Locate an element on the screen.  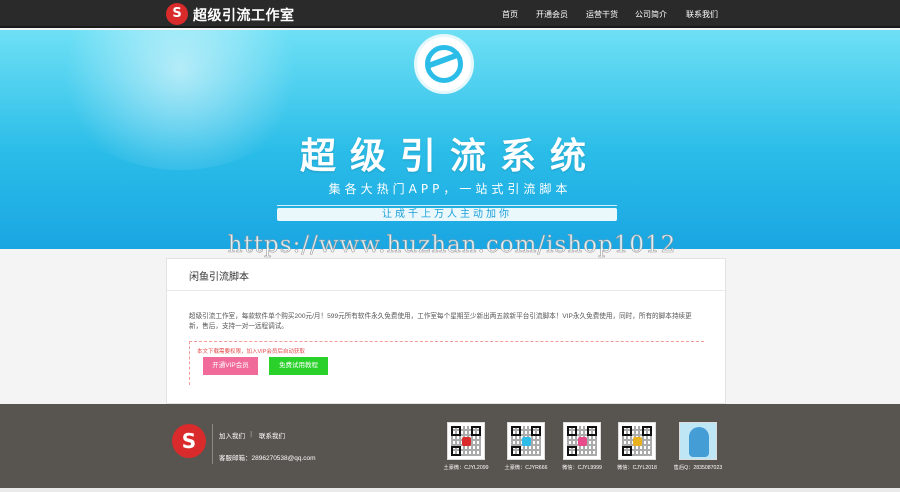
product-title: 闲鱼引流脚本 is located at coordinates (219, 277).